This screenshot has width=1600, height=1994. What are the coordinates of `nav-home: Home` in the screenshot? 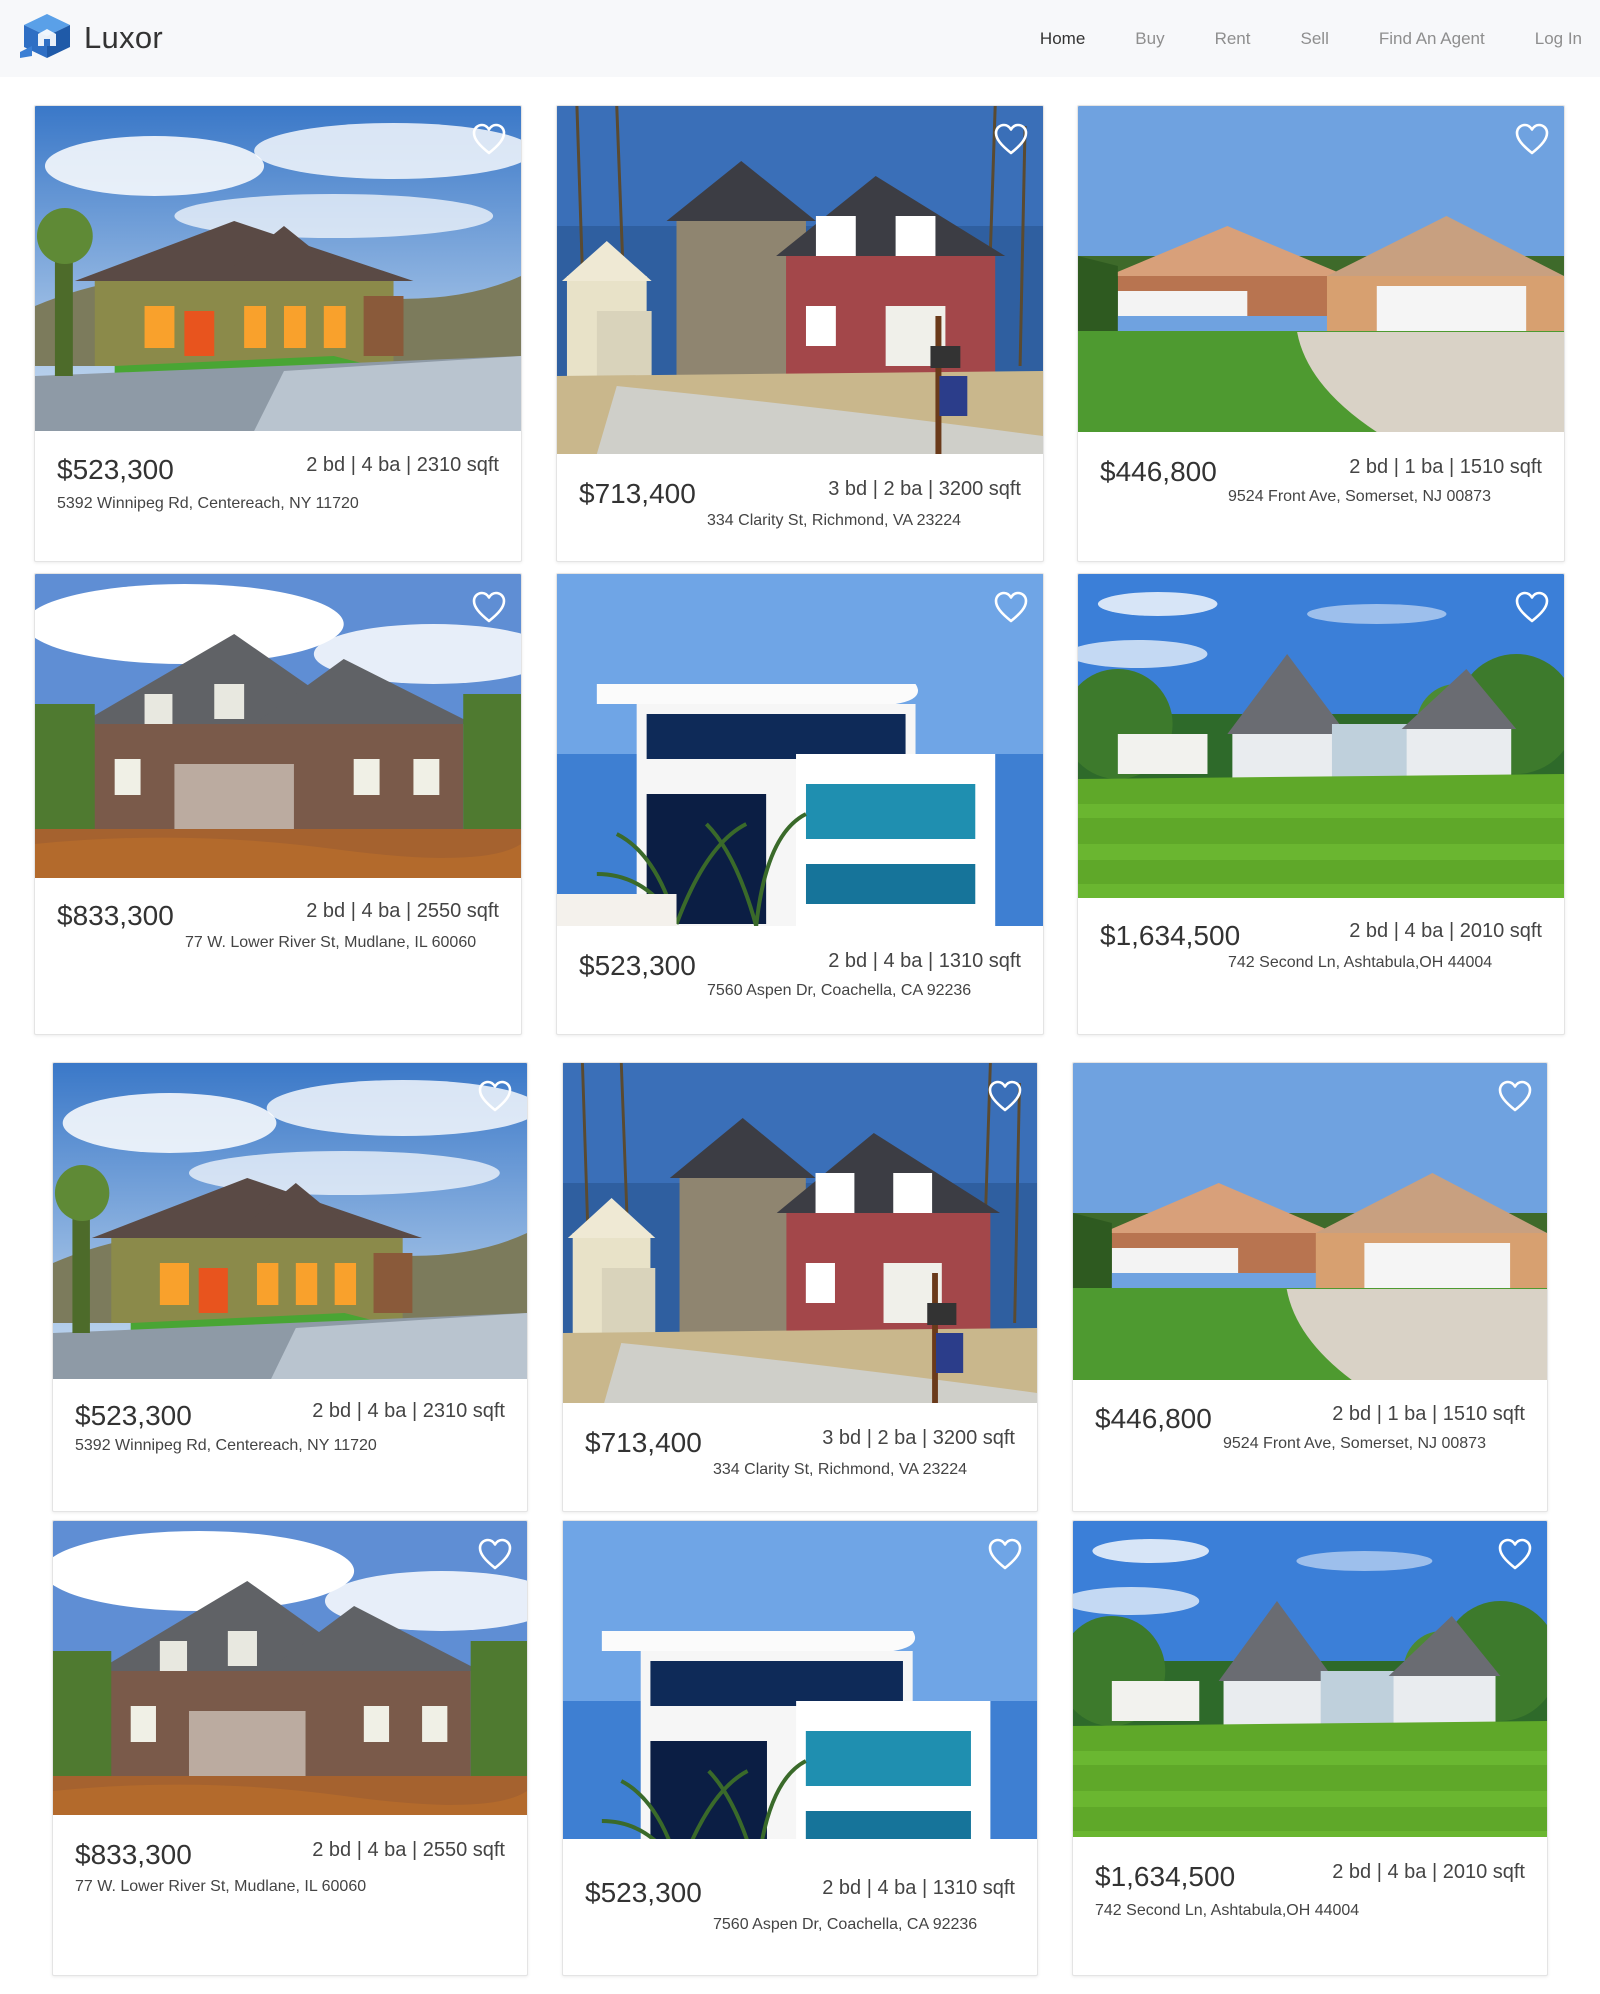 It's located at (1062, 39).